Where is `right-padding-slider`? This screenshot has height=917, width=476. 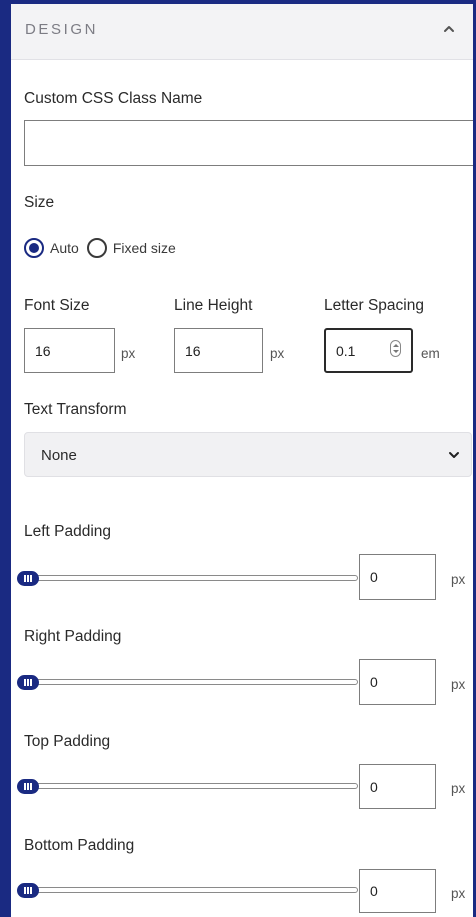 right-padding-slider is located at coordinates (190, 682).